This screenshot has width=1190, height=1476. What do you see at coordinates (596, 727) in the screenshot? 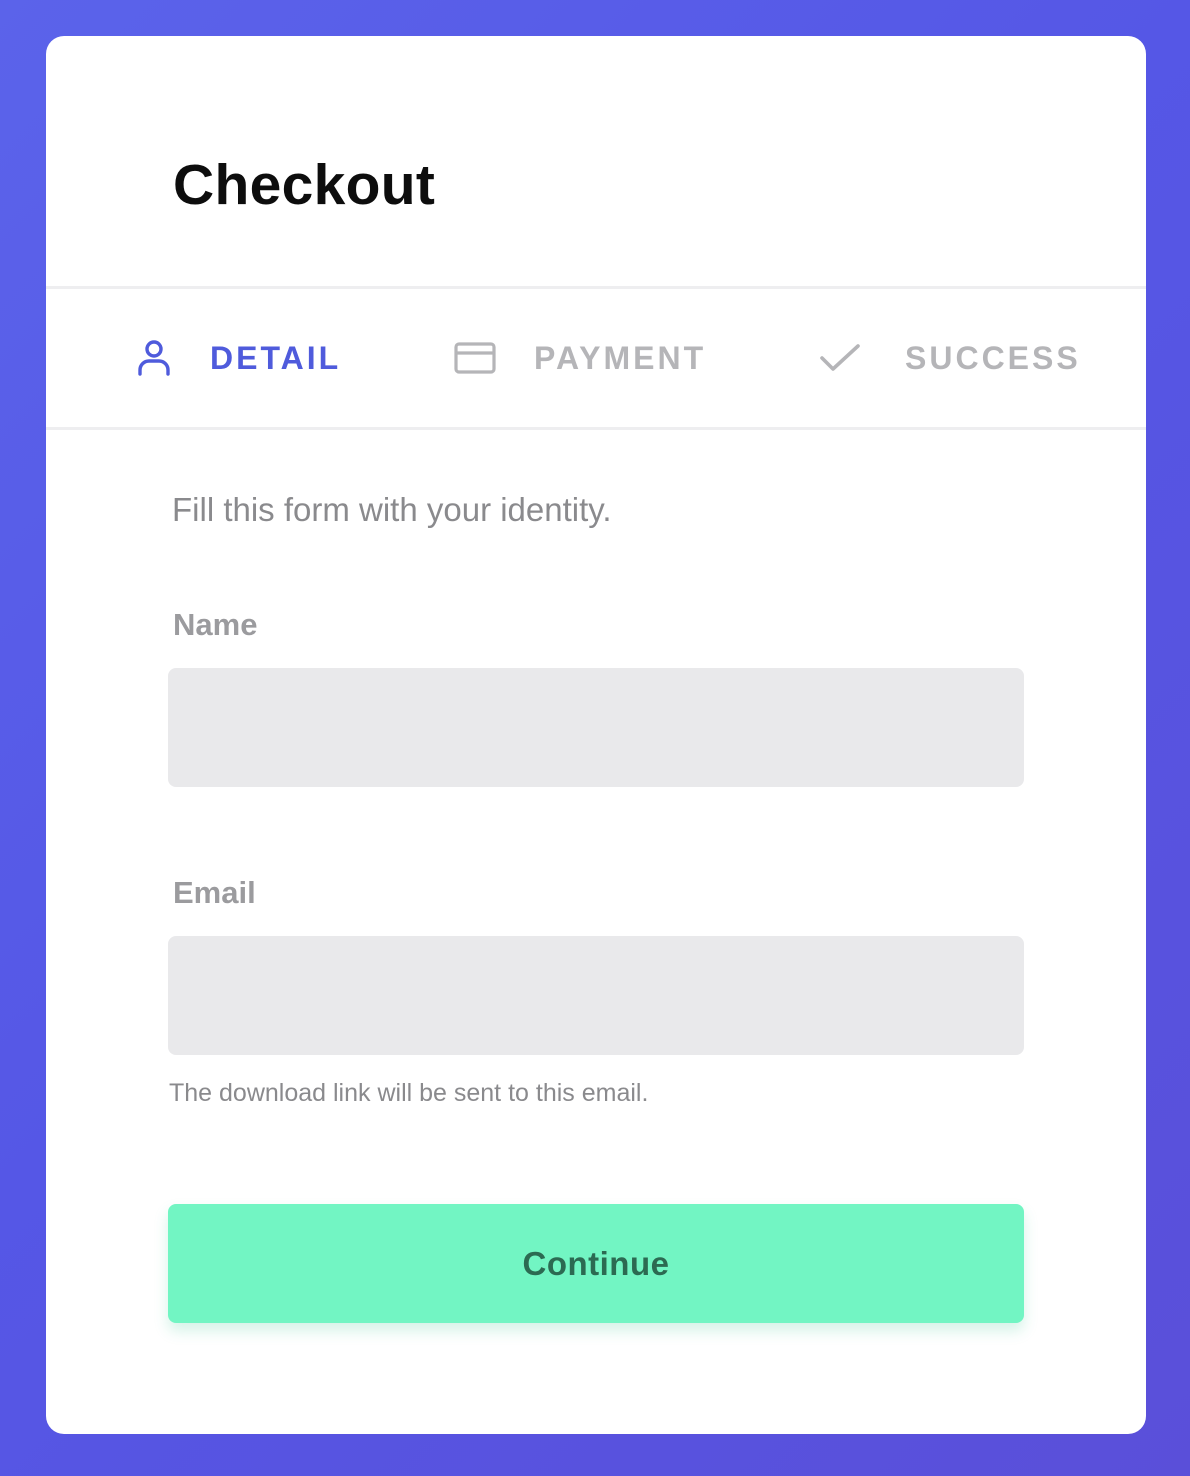
I see `name-input` at bounding box center [596, 727].